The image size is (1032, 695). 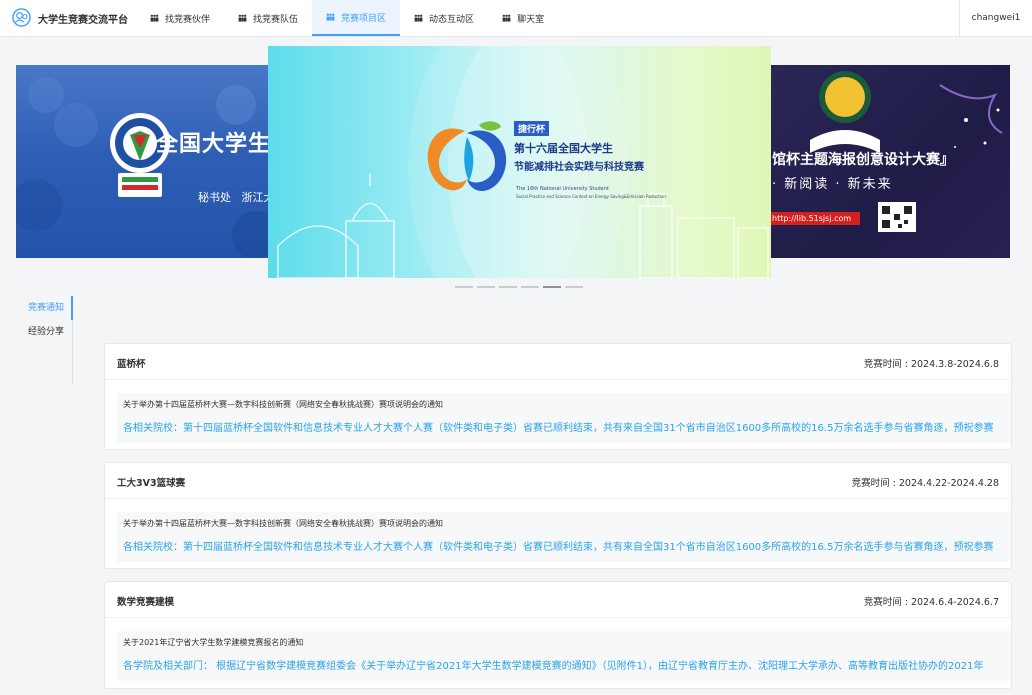 I want to click on nav-competition-projects: 竞赛项目区, so click(x=356, y=18).